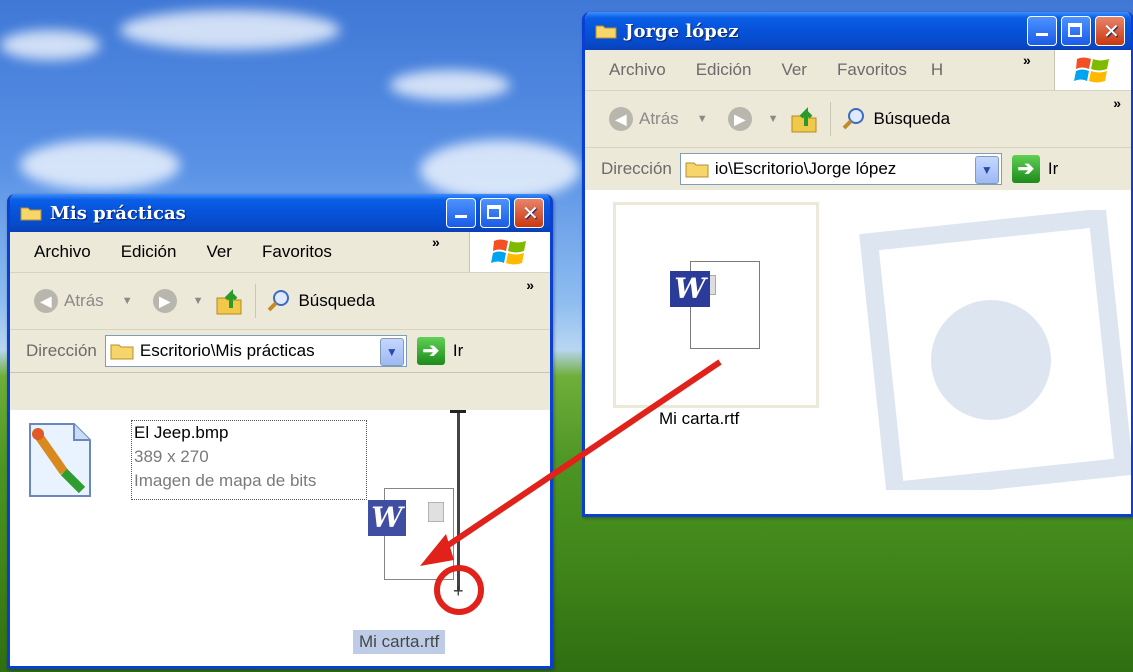 This screenshot has width=1133, height=672. What do you see at coordinates (280, 213) in the screenshot?
I see `title-bar: Mis prácticas ✕` at bounding box center [280, 213].